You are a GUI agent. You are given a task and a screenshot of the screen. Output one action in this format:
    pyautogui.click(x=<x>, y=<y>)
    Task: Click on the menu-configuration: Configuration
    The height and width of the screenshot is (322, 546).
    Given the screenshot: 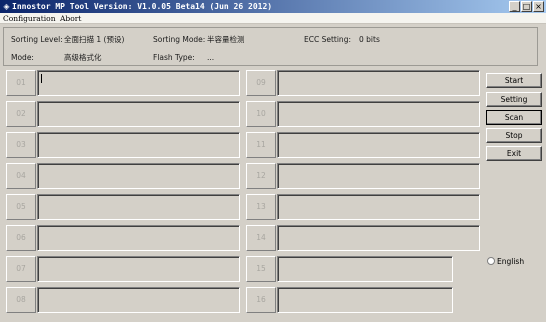 What is the action you would take?
    pyautogui.click(x=29, y=18)
    